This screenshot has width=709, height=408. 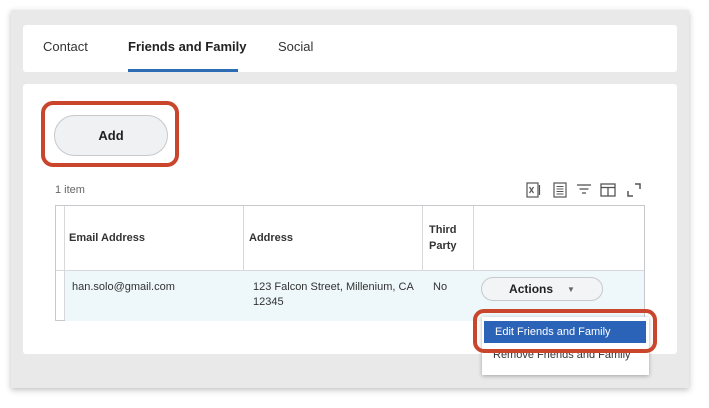 What do you see at coordinates (123, 287) in the screenshot?
I see `email-cell: han.solo@gmail.com` at bounding box center [123, 287].